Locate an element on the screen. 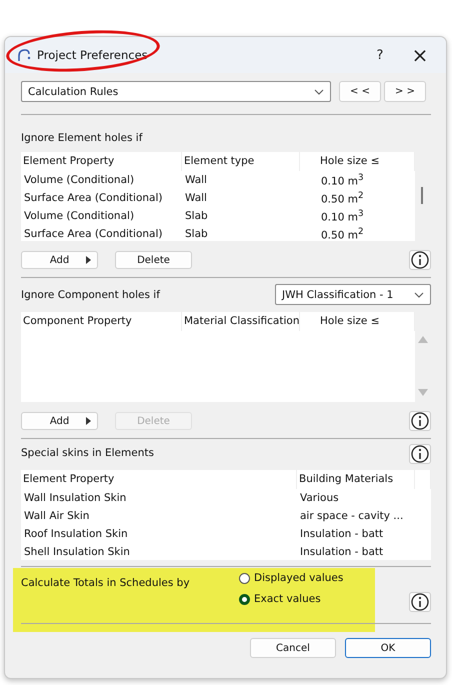 This screenshot has height=685, width=452. next-button: > > is located at coordinates (405, 91).